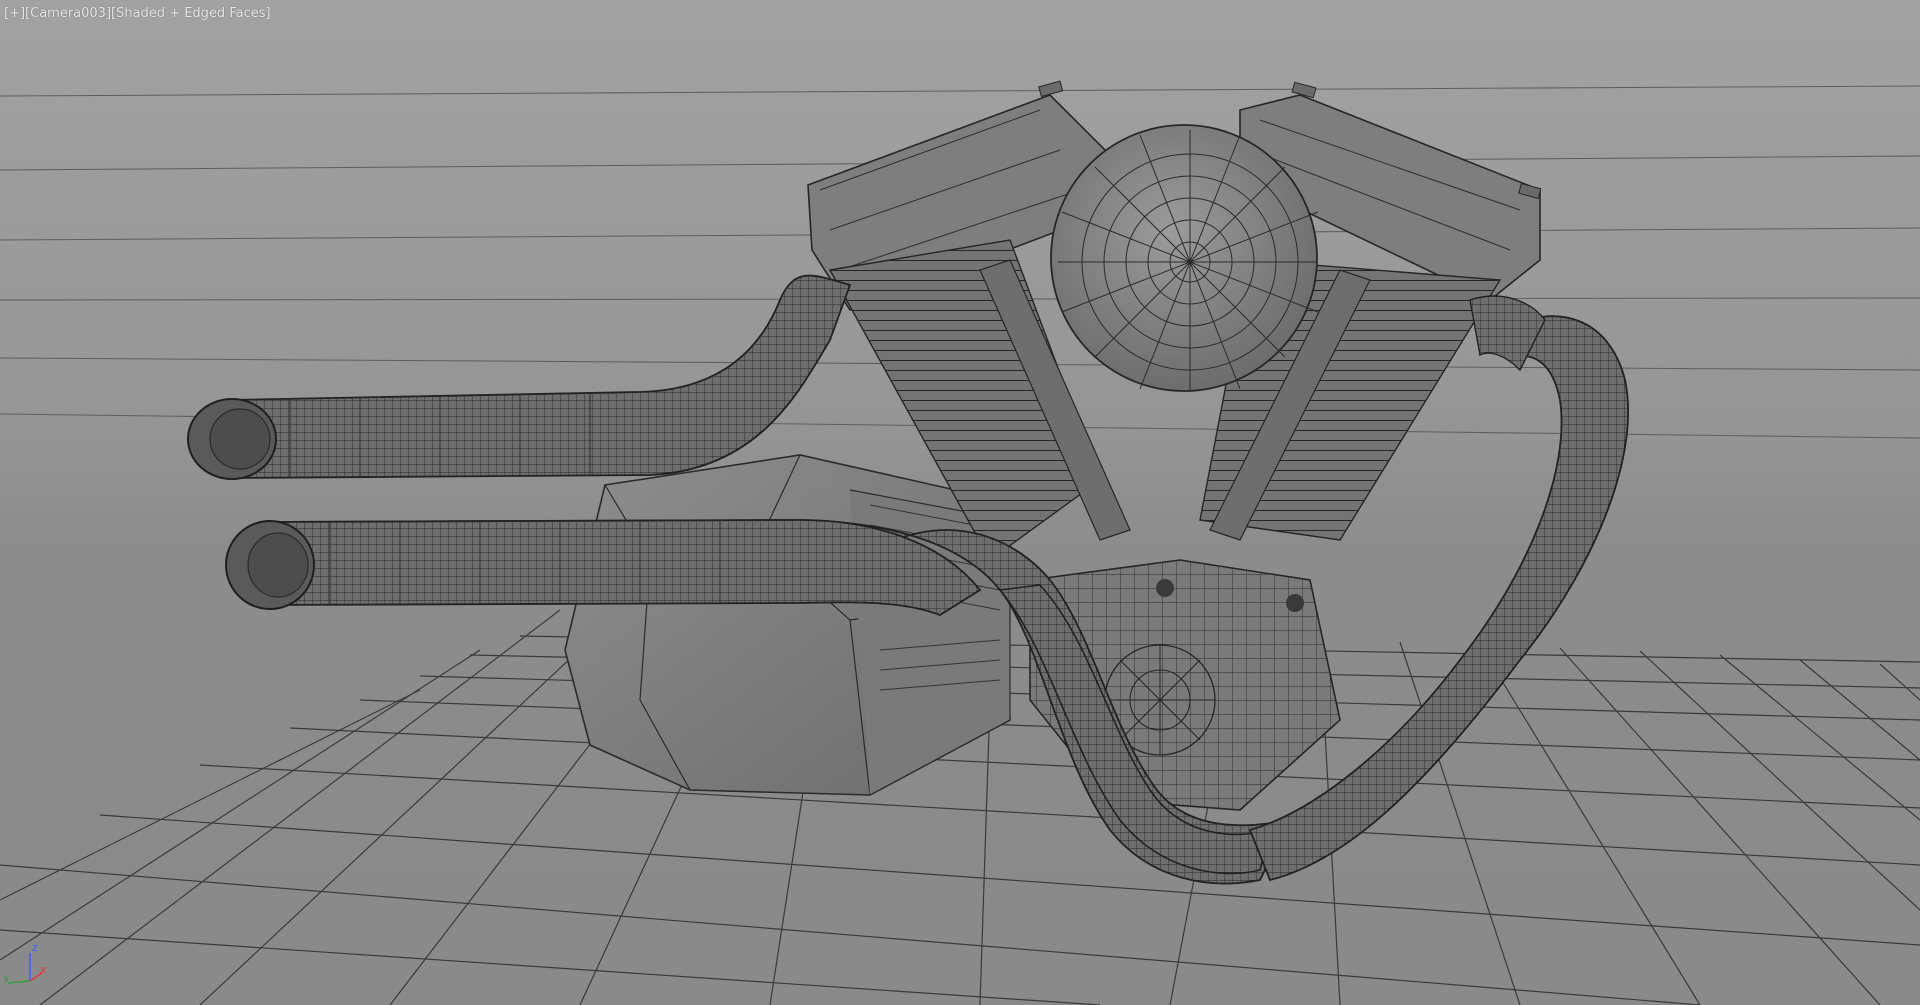 The width and height of the screenshot is (1920, 1005). What do you see at coordinates (519, 377) in the screenshot?
I see `exhaust-pipe-upper` at bounding box center [519, 377].